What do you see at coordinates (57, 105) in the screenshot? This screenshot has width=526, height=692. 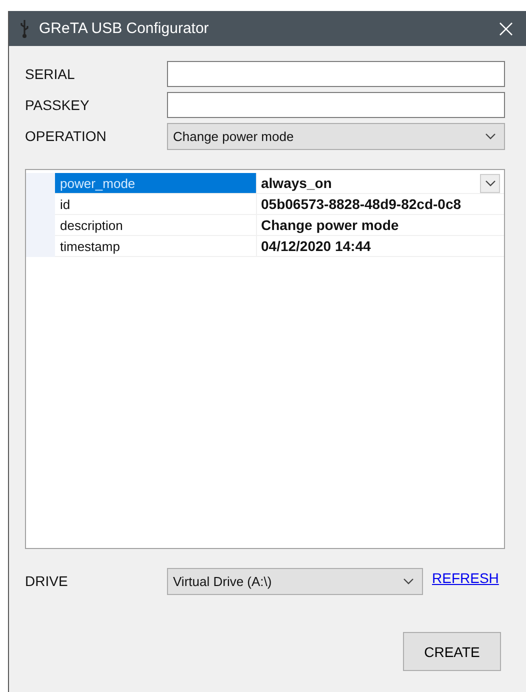 I see `field-label: PASSKEY` at bounding box center [57, 105].